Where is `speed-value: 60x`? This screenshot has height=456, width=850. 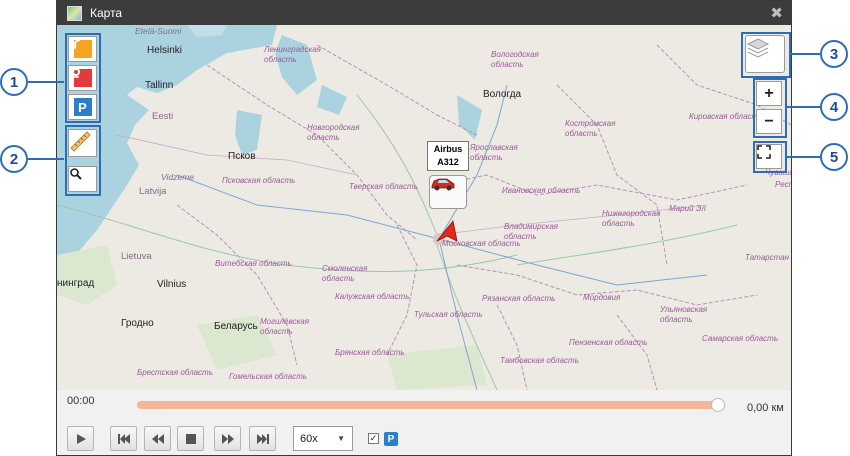
speed-value: 60x is located at coordinates (309, 438).